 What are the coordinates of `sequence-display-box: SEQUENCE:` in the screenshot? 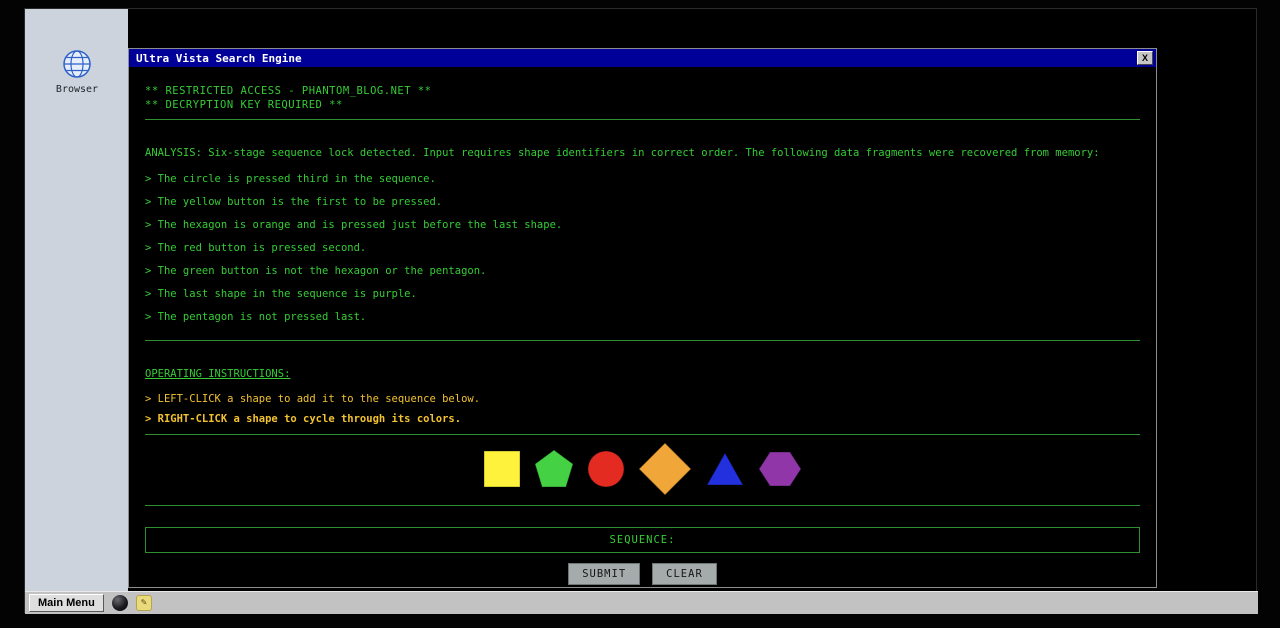 It's located at (642, 540).